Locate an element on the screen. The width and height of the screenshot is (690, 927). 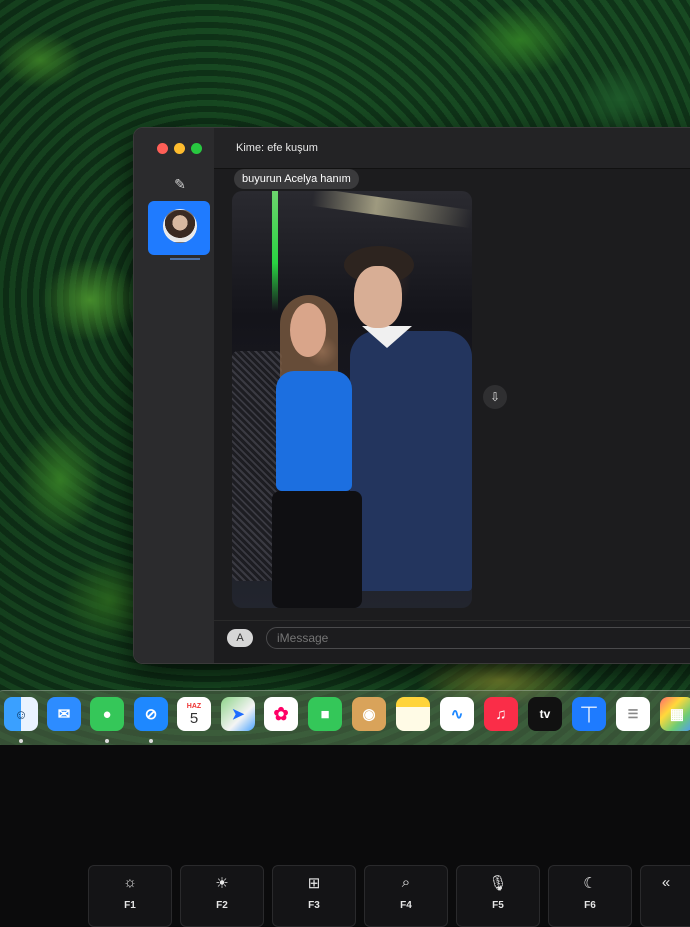
reminders-icon: ☰ is located at coordinates (633, 714).